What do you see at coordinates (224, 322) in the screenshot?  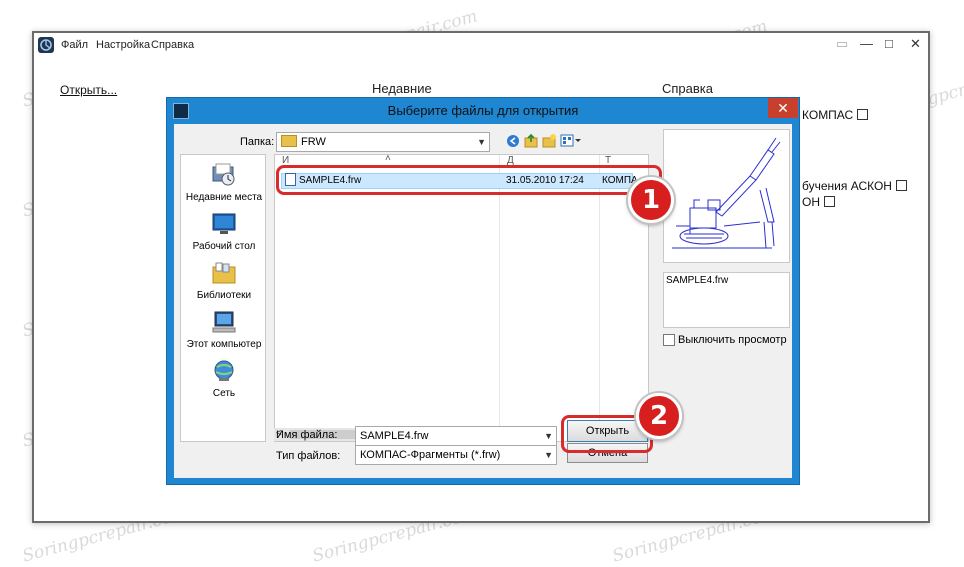 I see `computer-icon` at bounding box center [224, 322].